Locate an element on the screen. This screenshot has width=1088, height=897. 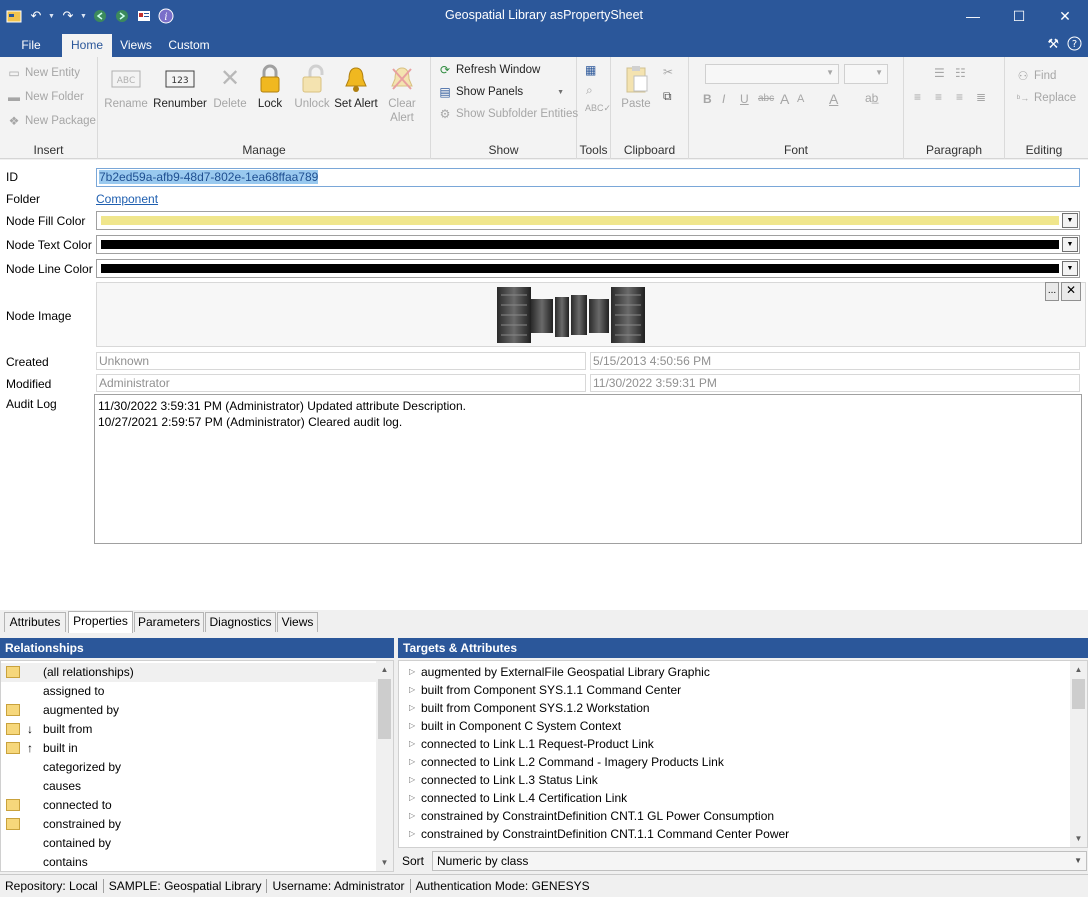
tab-parameters: Parameters is located at coordinates (169, 622).